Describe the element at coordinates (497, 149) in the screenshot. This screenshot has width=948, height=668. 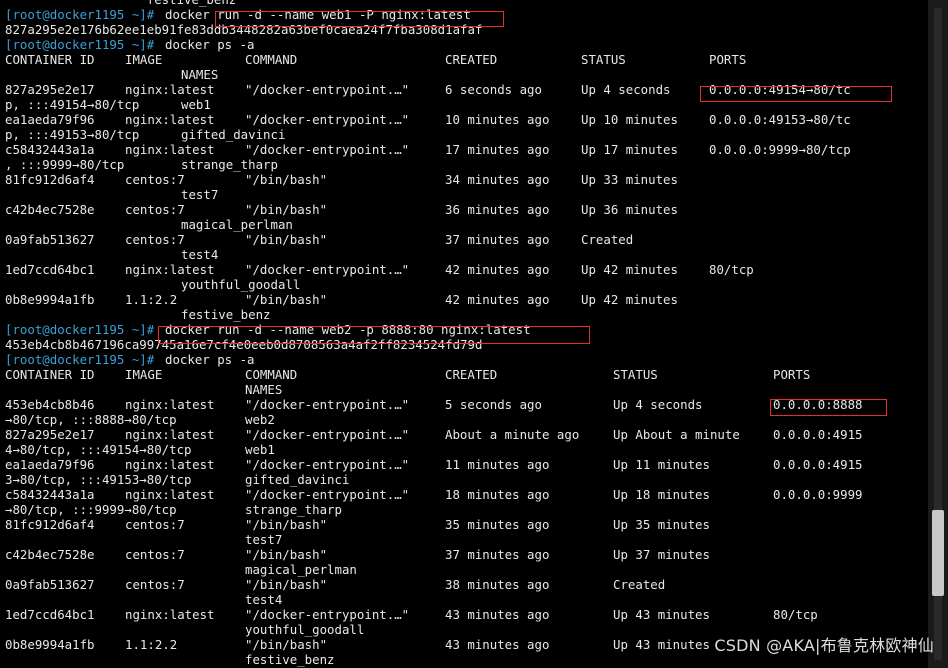
I see `terminal-text: 17 minutes ago` at that location.